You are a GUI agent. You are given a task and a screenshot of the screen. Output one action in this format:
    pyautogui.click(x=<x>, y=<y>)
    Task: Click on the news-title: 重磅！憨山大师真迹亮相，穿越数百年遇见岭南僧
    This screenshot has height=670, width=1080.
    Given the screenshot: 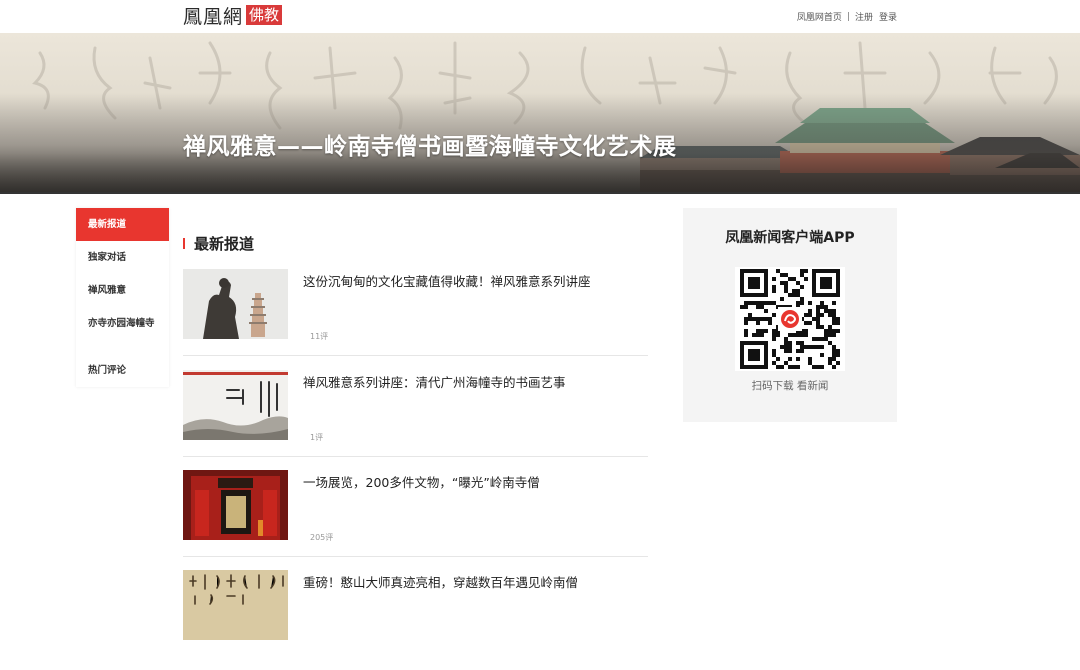 What is the action you would take?
    pyautogui.click(x=440, y=581)
    